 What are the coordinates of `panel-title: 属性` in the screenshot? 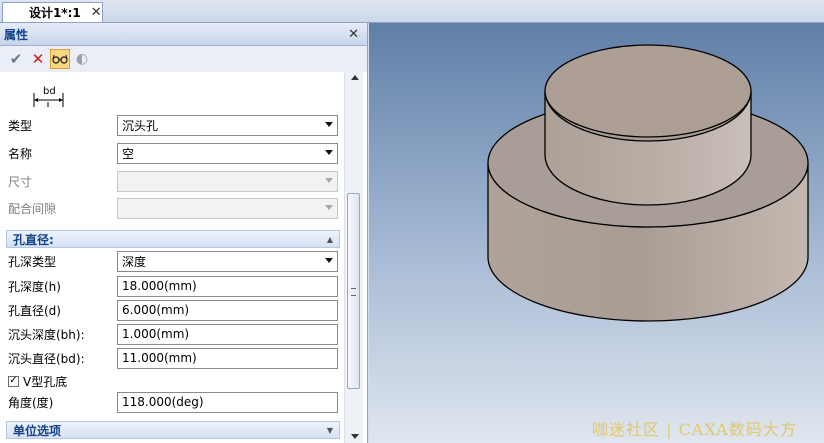 It's located at (16, 34).